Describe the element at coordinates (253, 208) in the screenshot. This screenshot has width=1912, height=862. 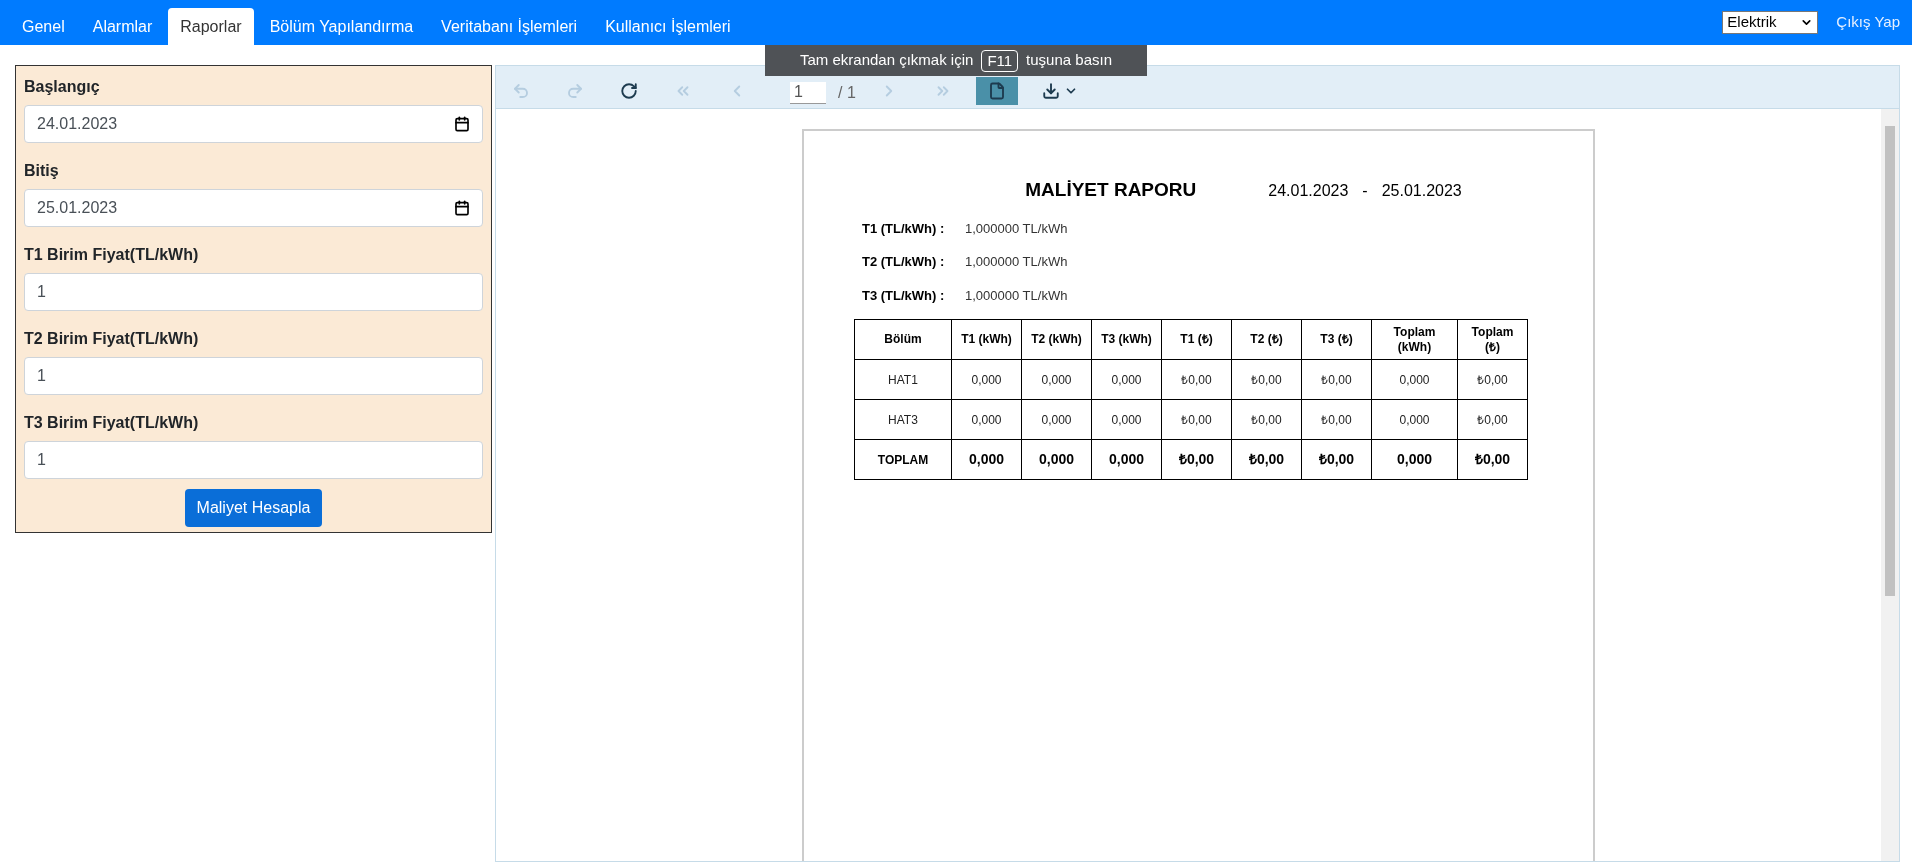
I see `date-field: 25.01.2023` at that location.